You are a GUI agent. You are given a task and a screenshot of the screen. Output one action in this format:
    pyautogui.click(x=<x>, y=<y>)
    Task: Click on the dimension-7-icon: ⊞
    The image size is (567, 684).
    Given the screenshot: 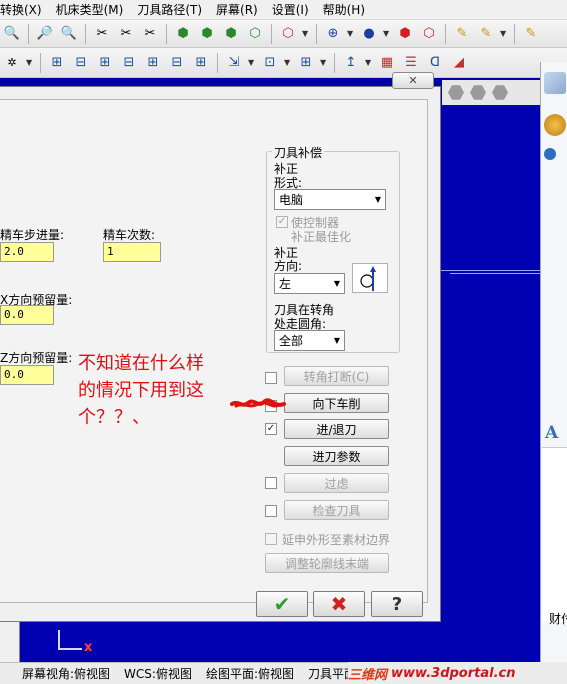 What is the action you would take?
    pyautogui.click(x=201, y=63)
    